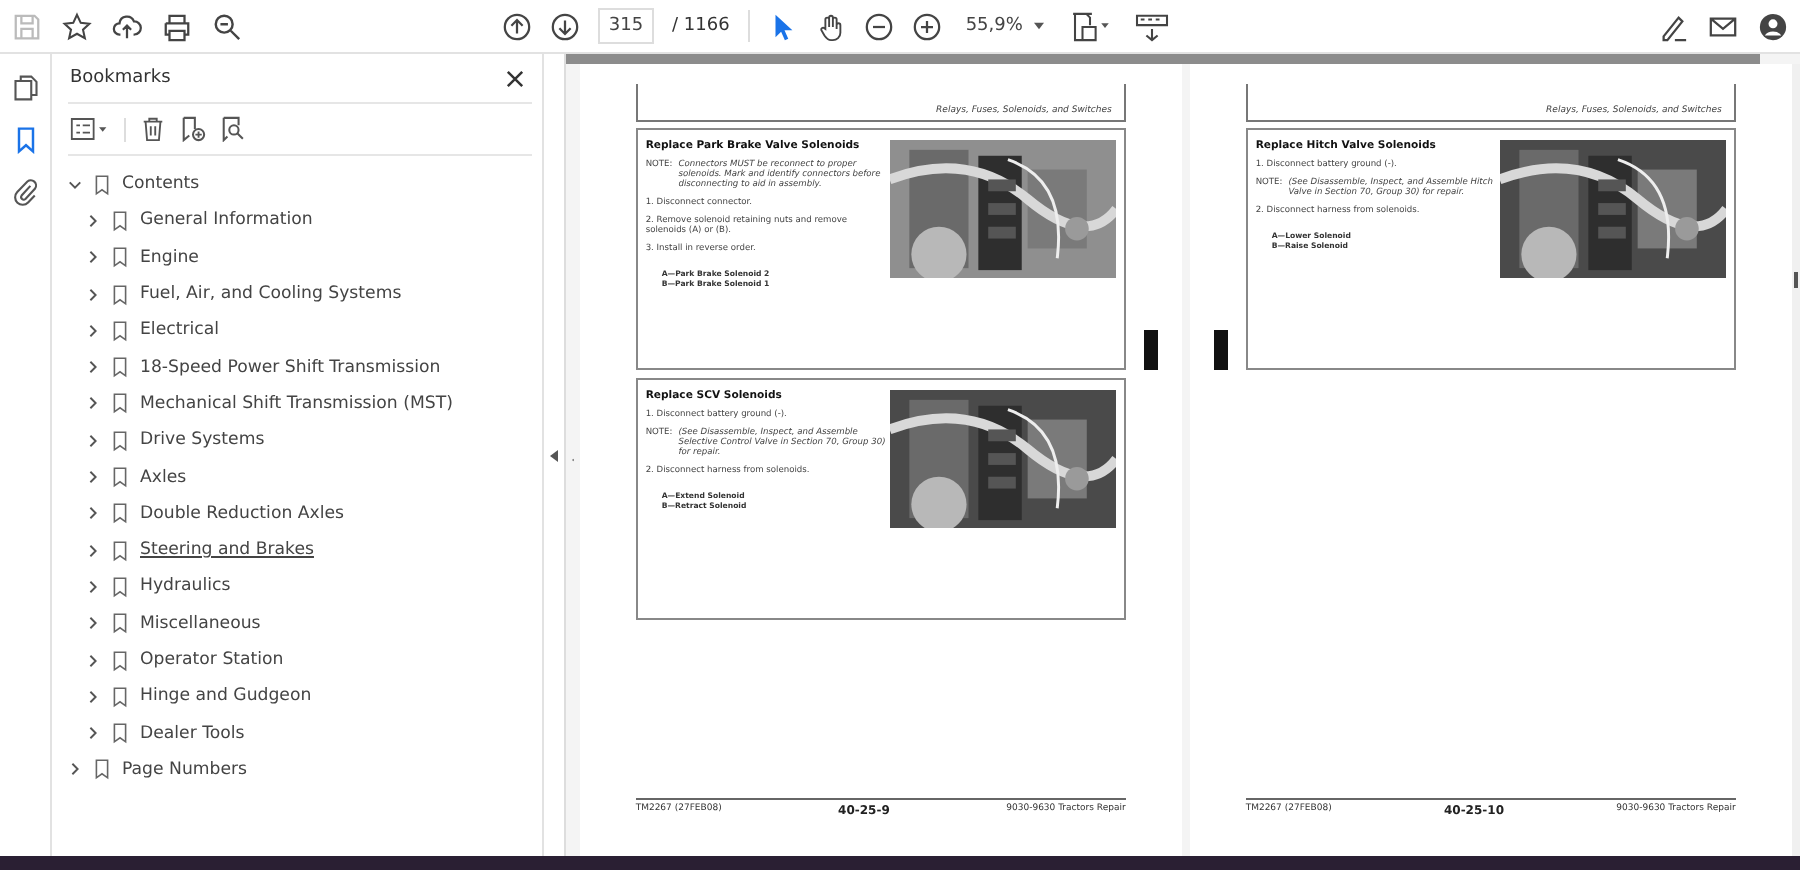  I want to click on page-total: / 1166, so click(701, 26).